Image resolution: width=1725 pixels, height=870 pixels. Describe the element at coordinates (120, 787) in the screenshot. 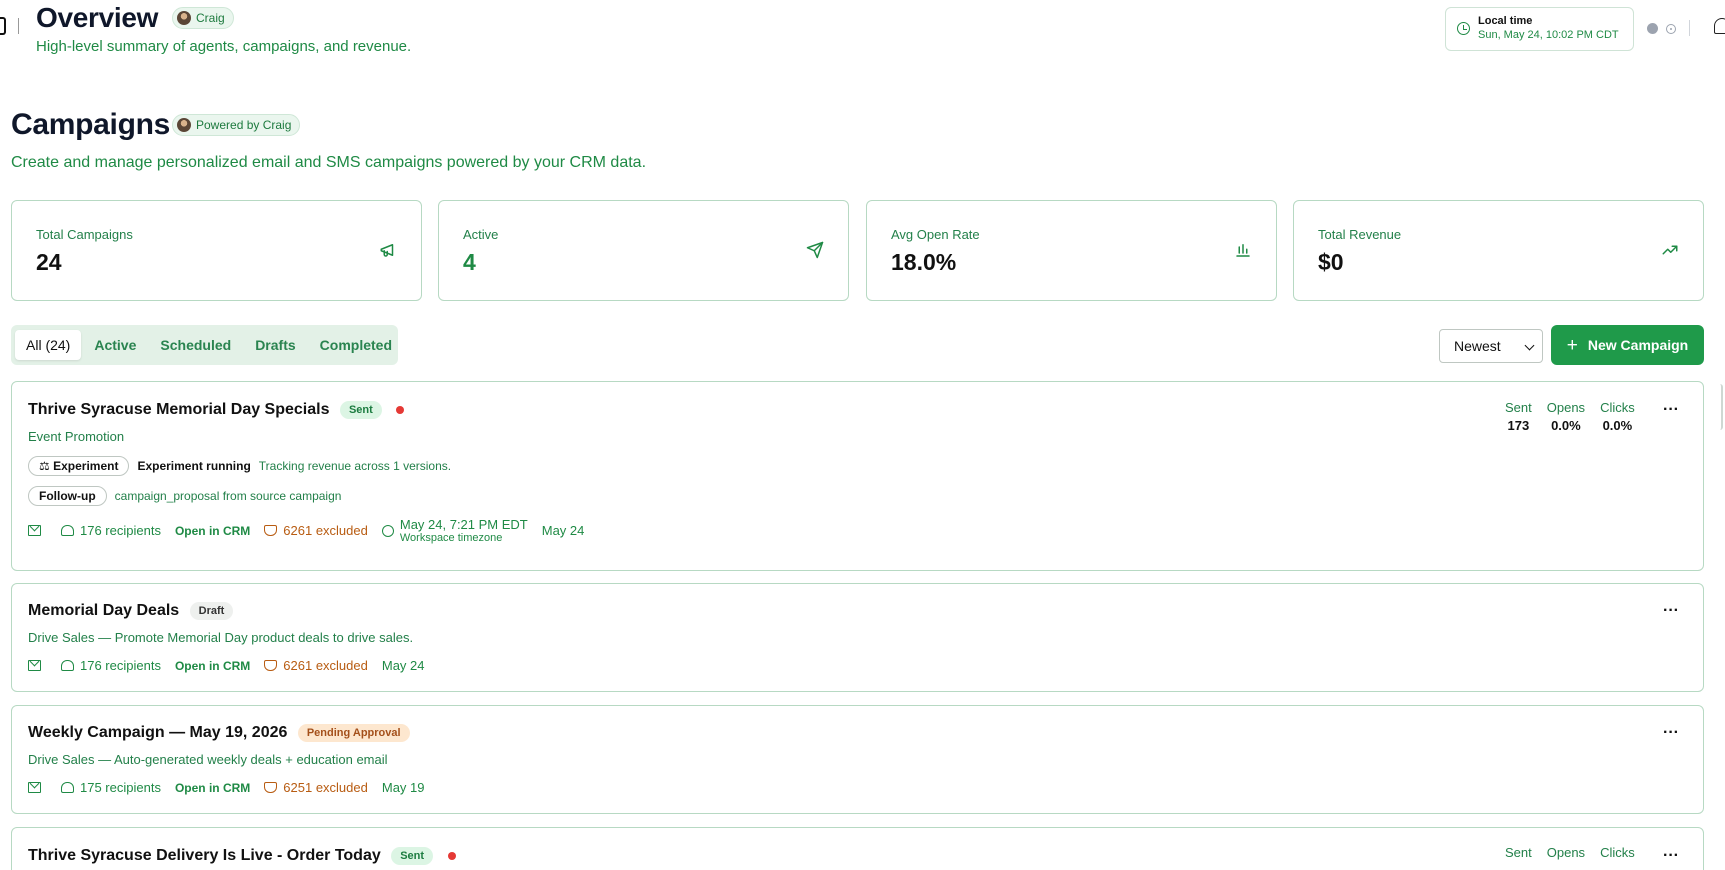

I see `recipients-count: 175 recipients` at that location.